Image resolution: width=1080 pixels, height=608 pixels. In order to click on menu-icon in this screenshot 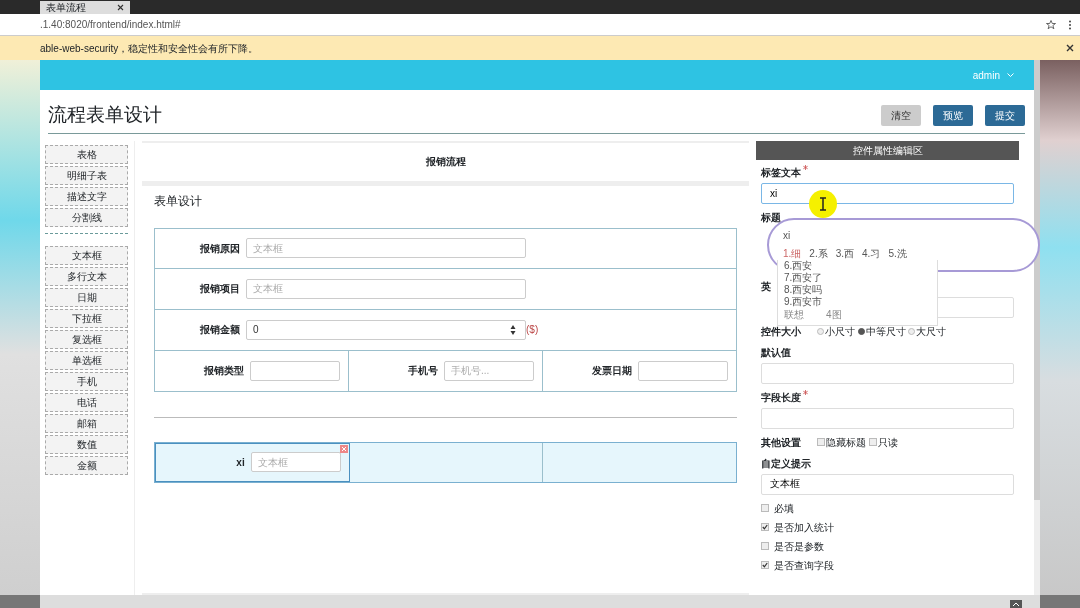, I will do `click(1070, 24)`.